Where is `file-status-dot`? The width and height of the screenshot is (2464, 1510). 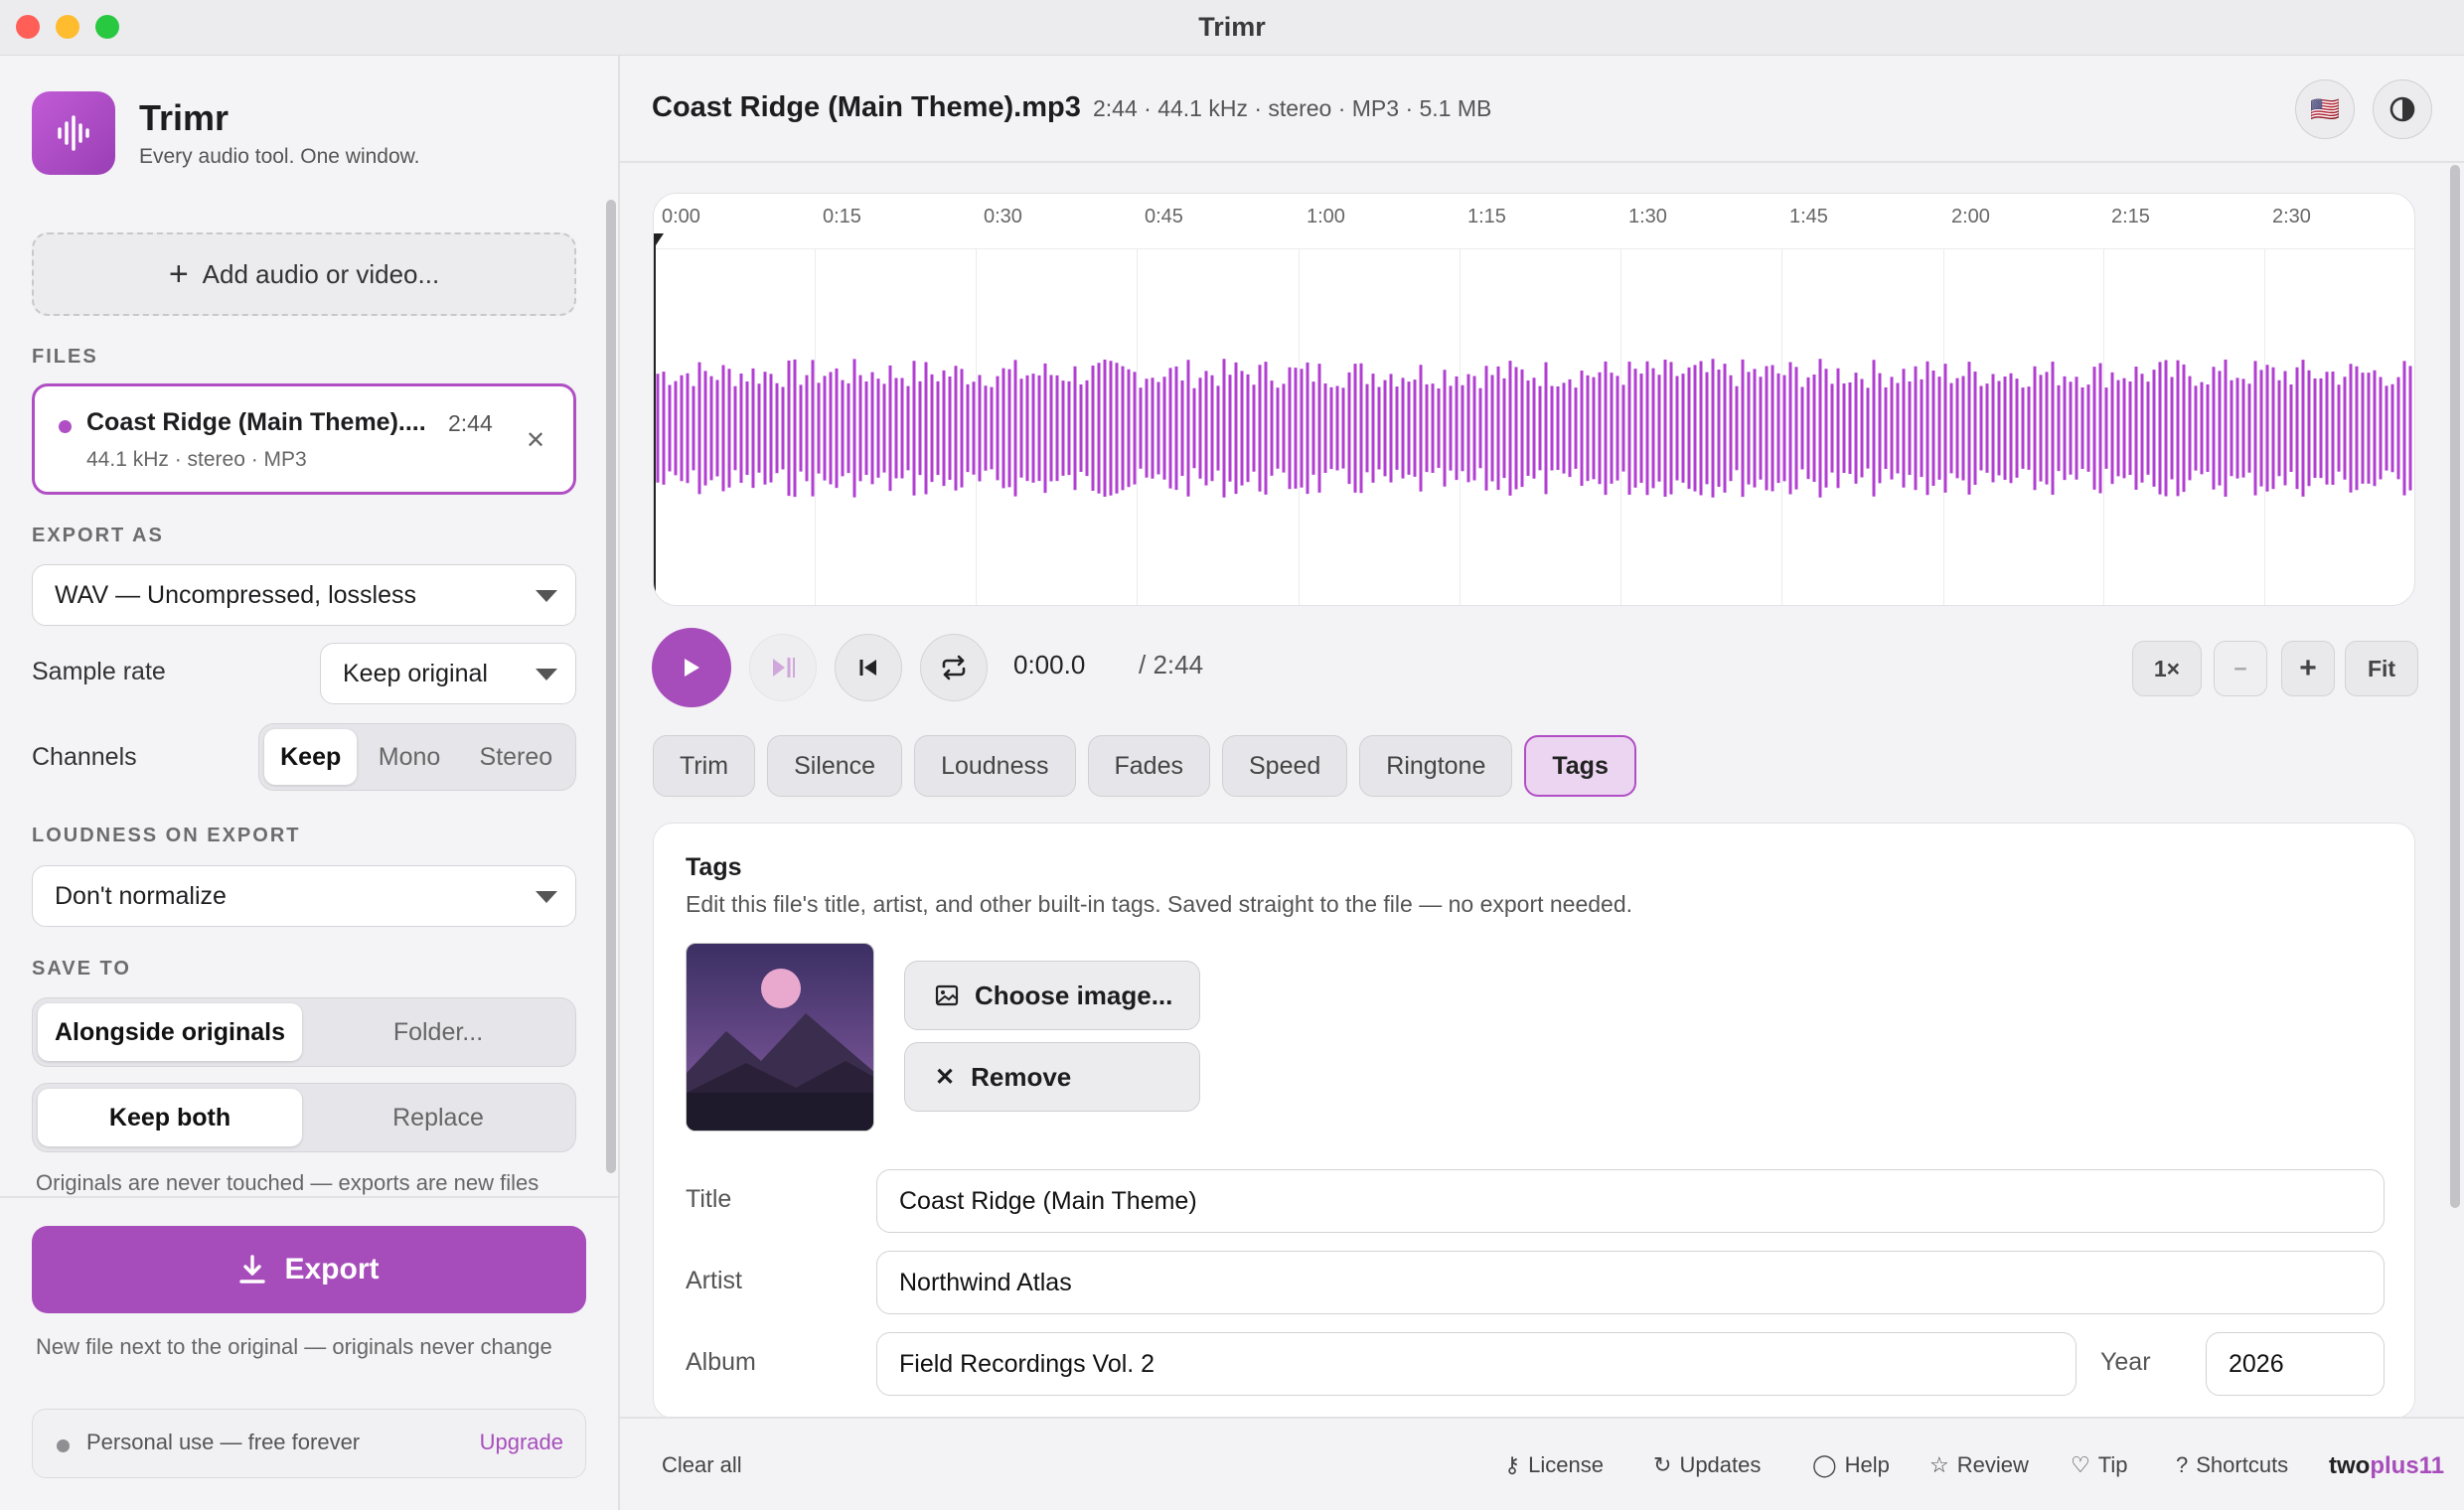
file-status-dot is located at coordinates (65, 427).